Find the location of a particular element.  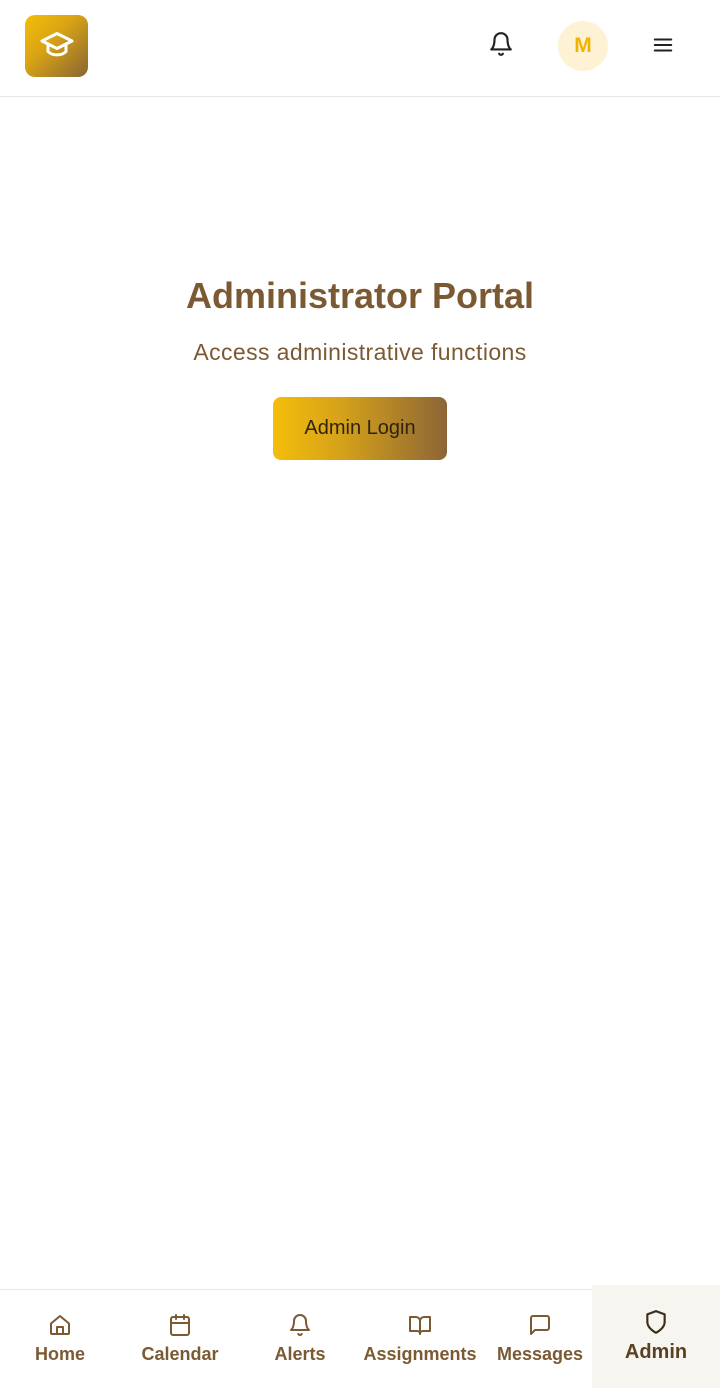

nav-label-admin: Admin is located at coordinates (656, 1352).